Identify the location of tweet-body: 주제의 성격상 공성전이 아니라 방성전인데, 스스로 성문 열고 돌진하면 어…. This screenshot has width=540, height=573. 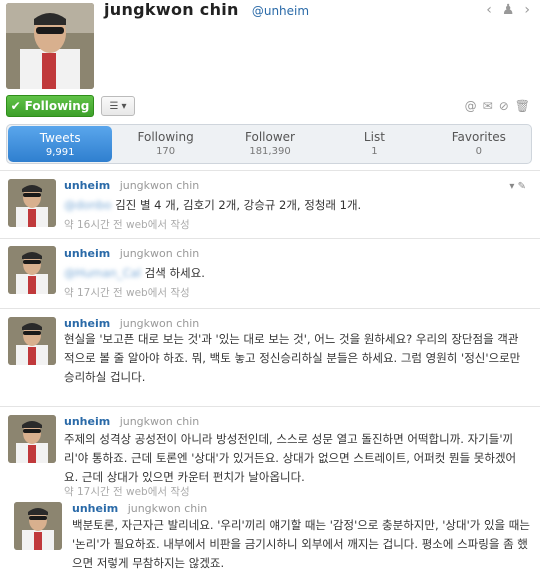
(290, 458).